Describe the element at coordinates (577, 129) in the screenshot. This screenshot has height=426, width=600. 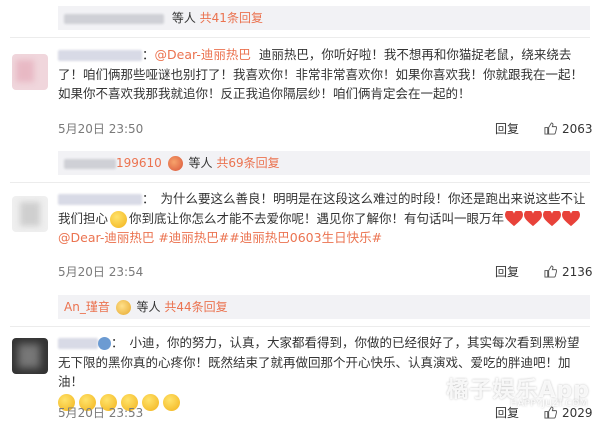
I see `like-count: 2063` at that location.